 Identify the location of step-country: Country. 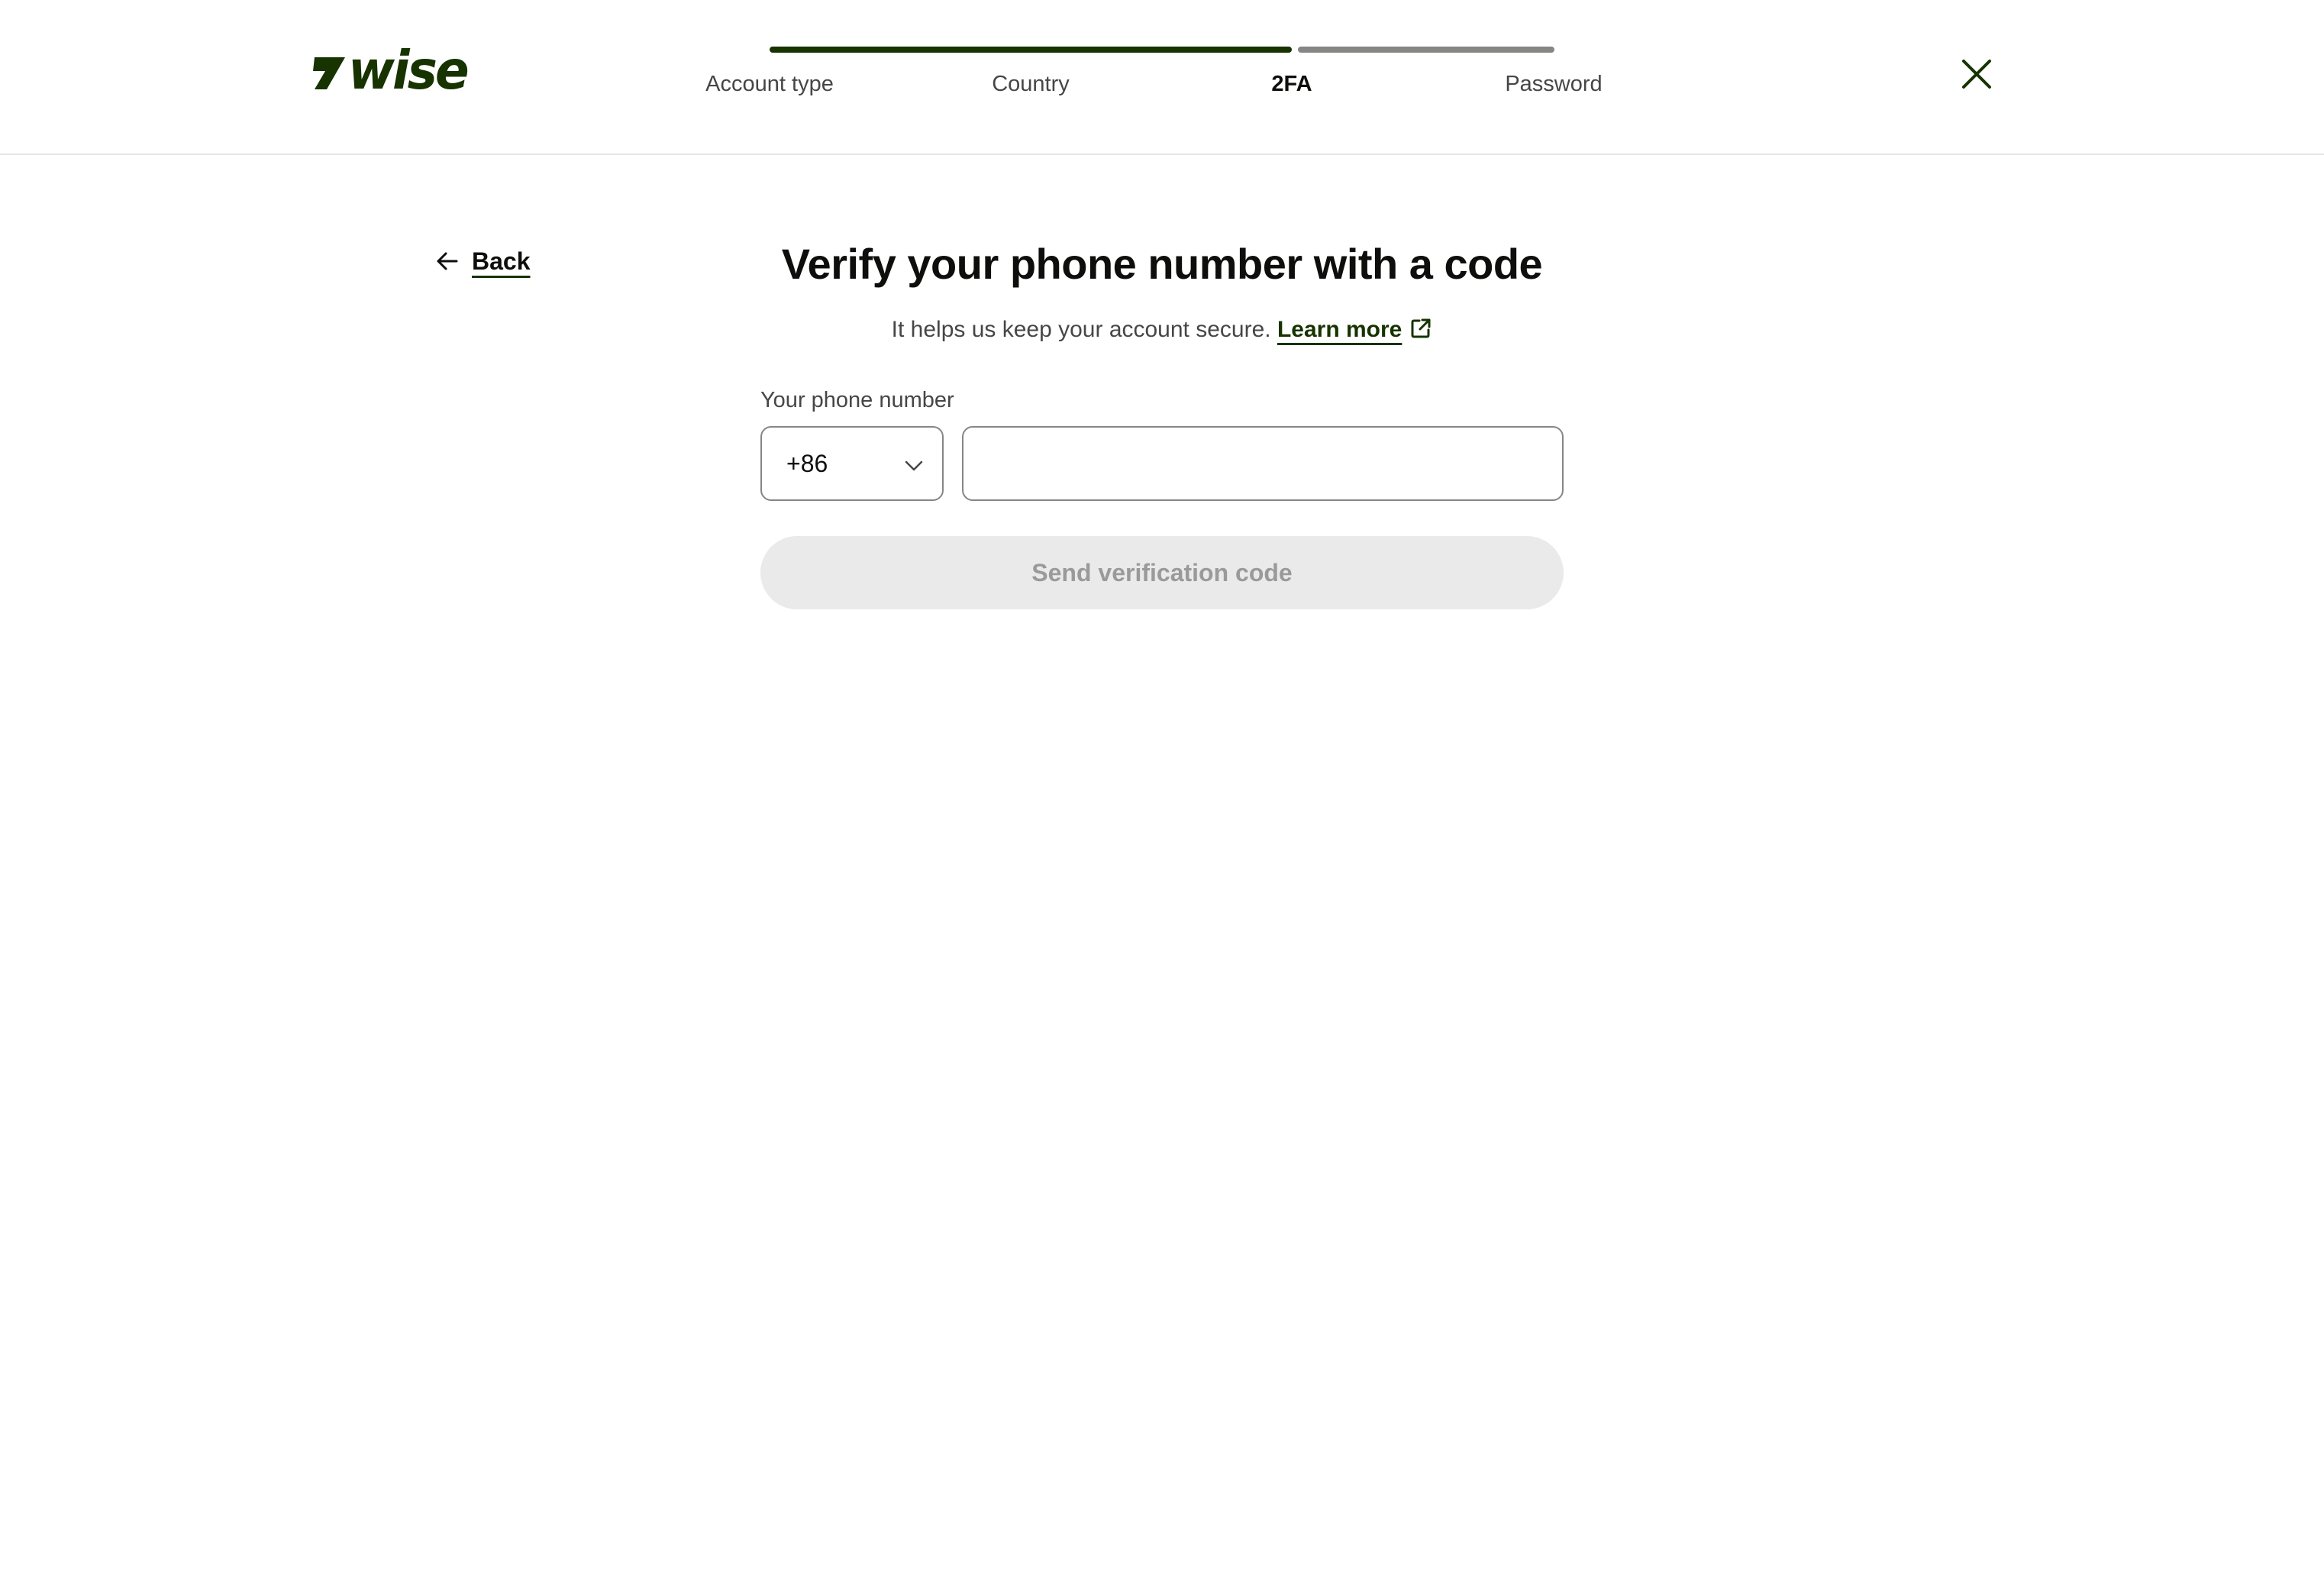
(1031, 84).